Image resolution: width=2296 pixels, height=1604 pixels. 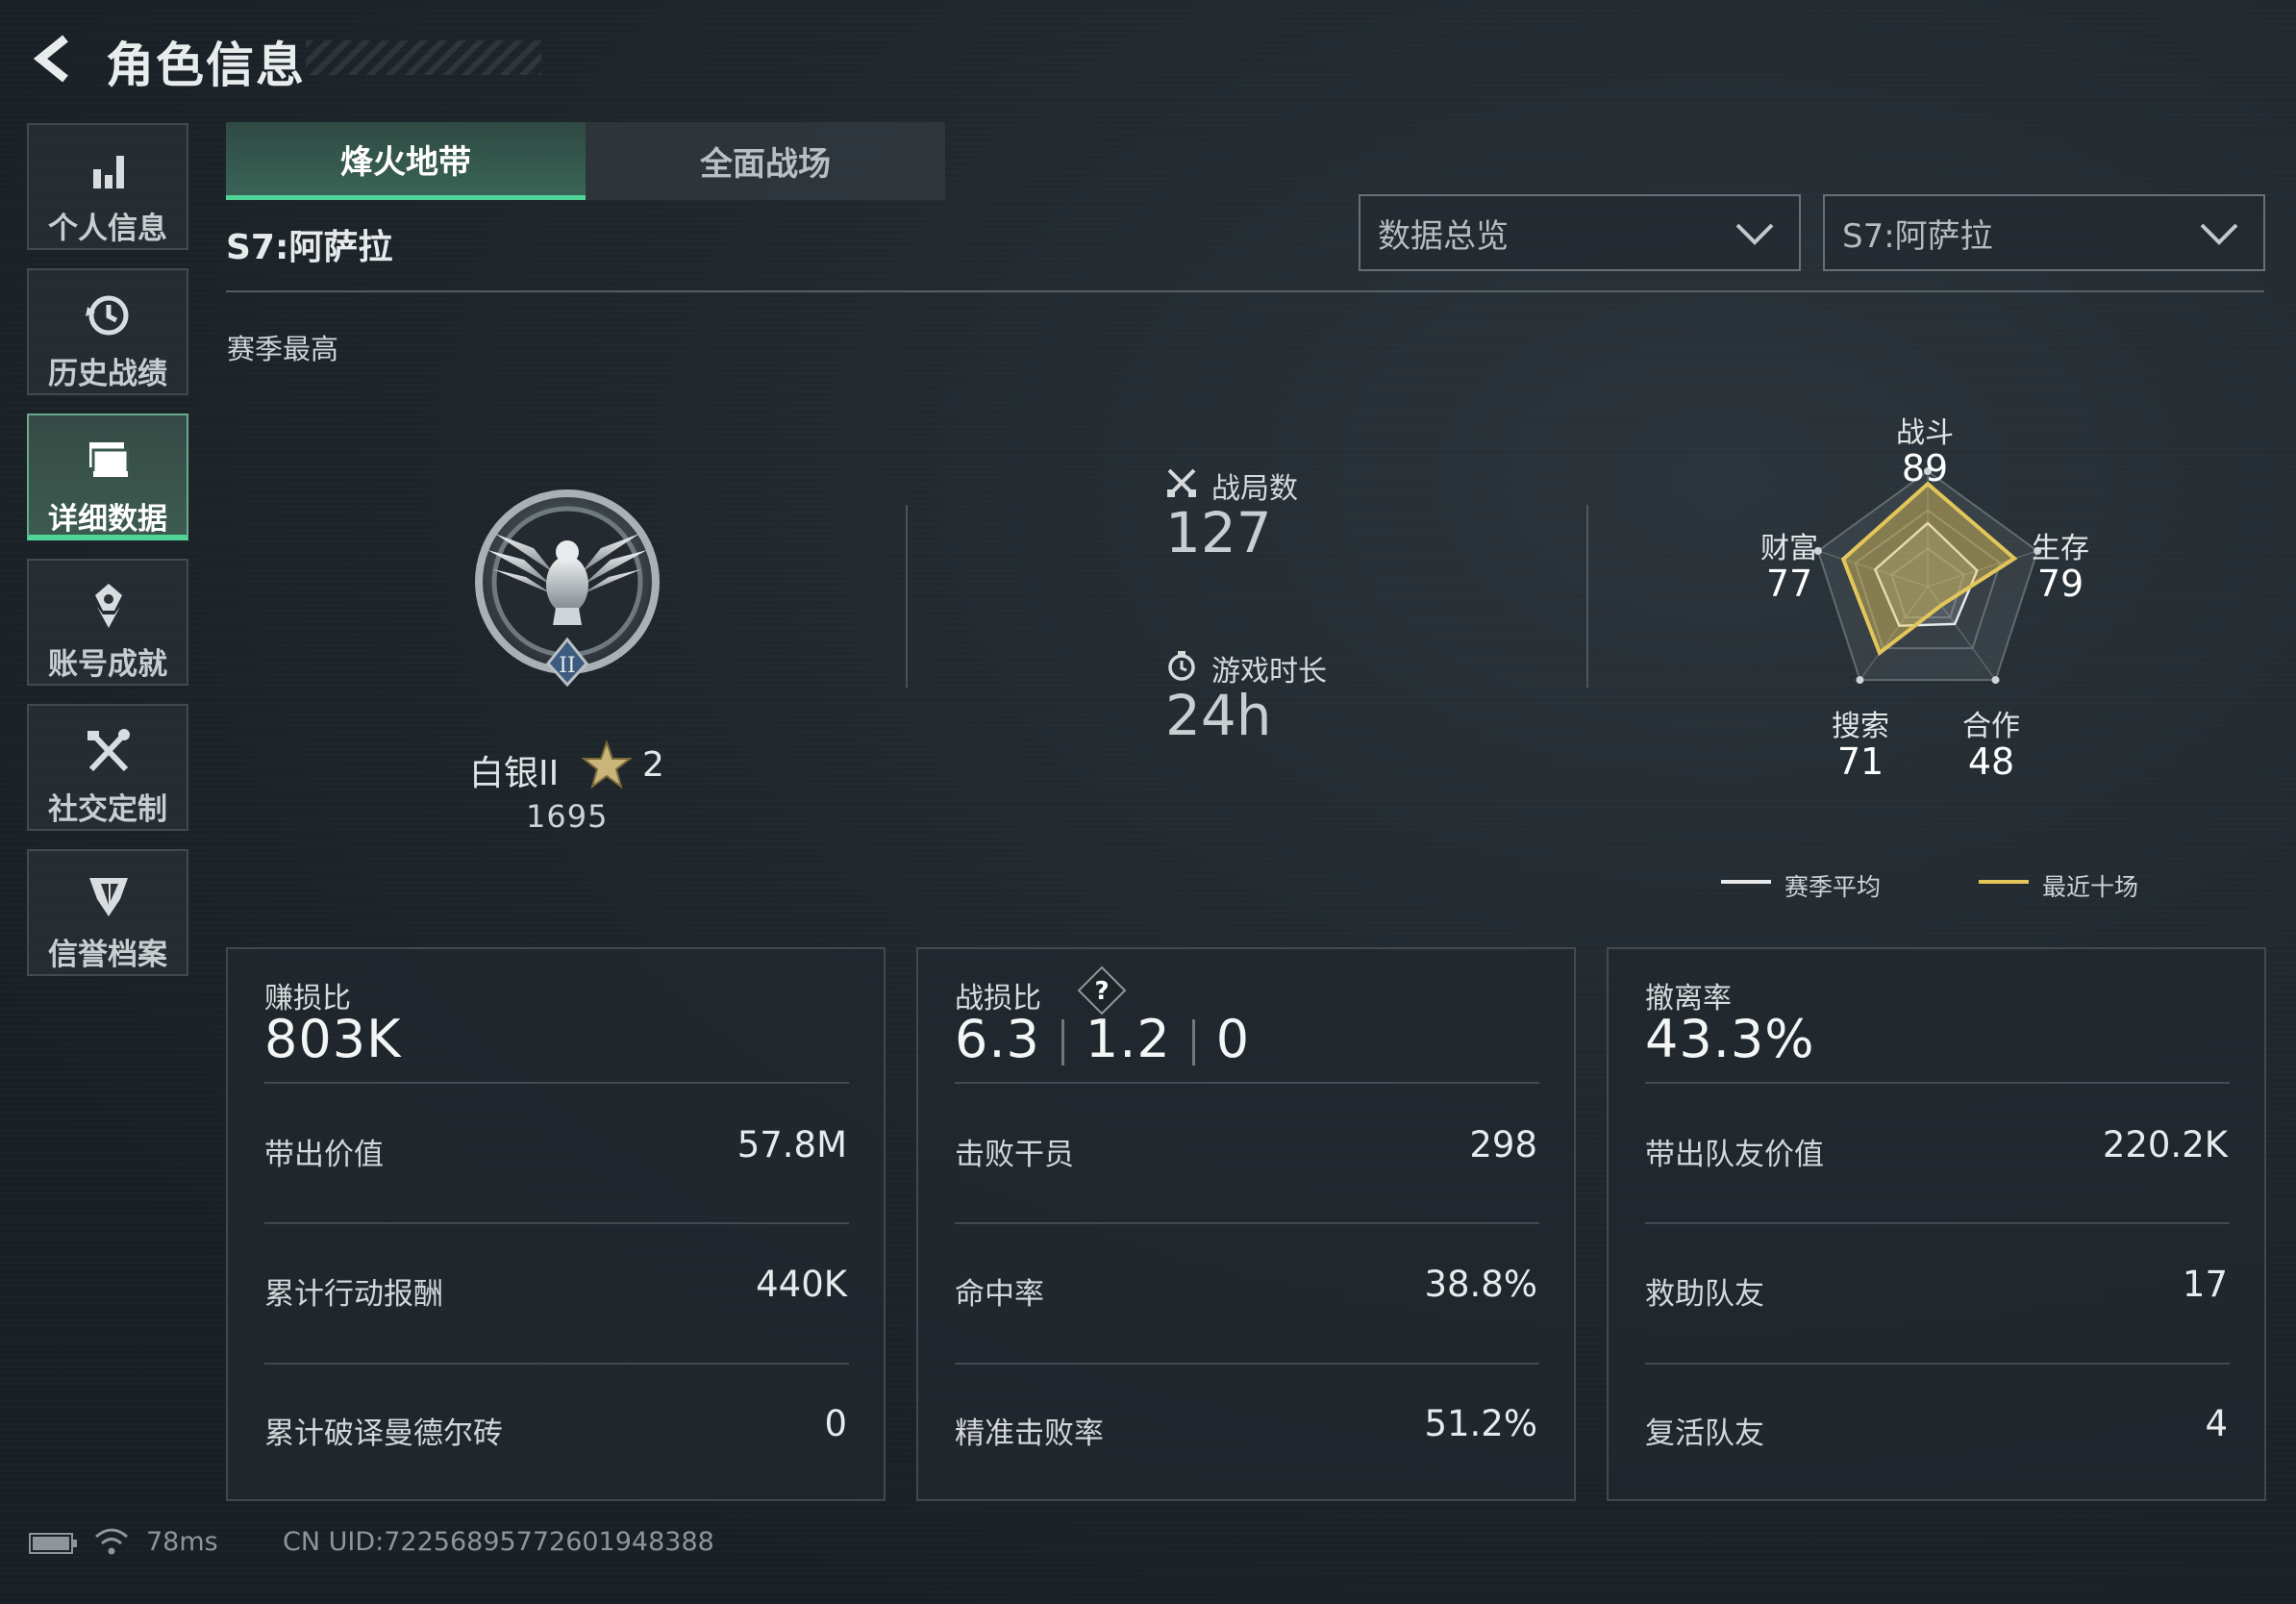 What do you see at coordinates (1029, 1433) in the screenshot?
I see `row-label: 精准击败率` at bounding box center [1029, 1433].